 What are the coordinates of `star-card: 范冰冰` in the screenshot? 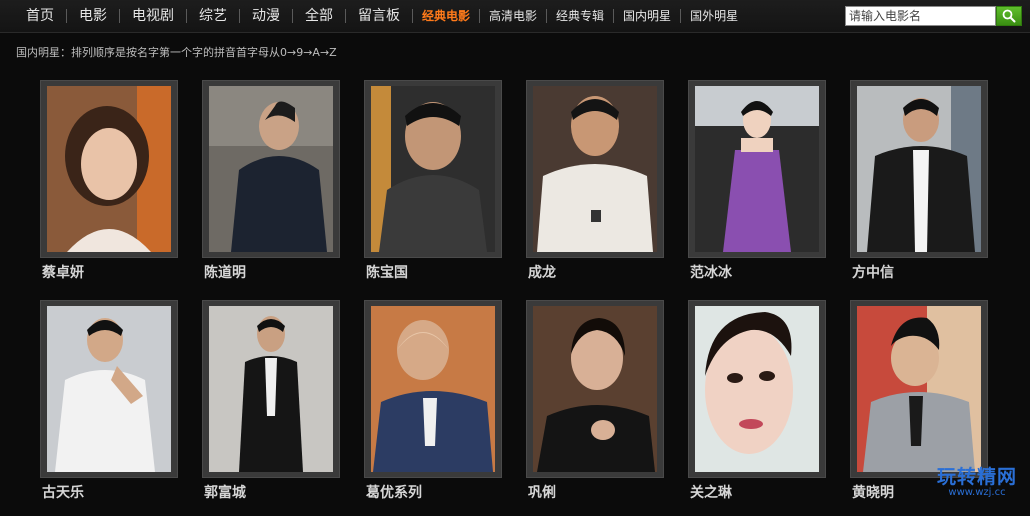 It's located at (758, 181).